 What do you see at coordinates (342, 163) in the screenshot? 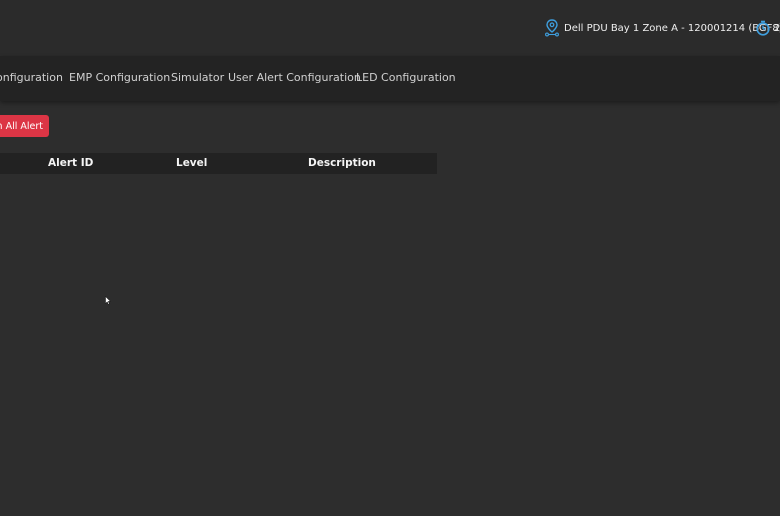
I see `column-header-description: Description` at bounding box center [342, 163].